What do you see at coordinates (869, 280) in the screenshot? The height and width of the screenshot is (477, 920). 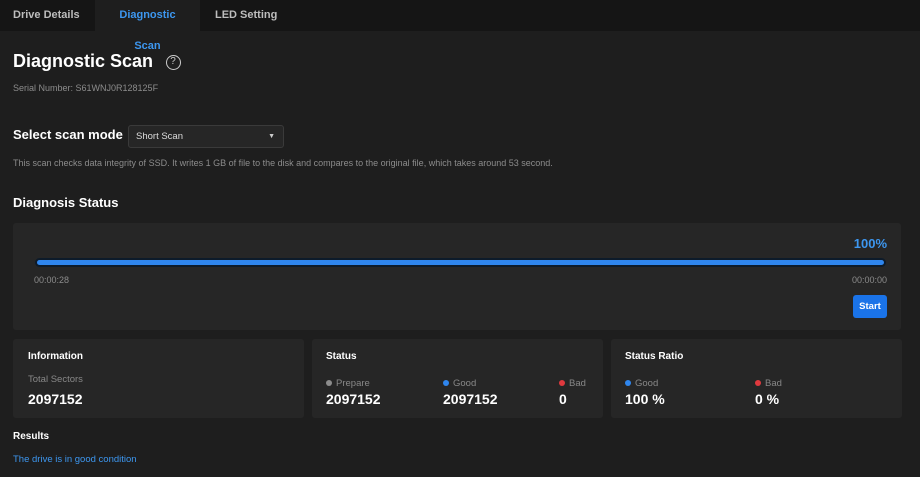 I see `remaining-time: 00:00:00` at bounding box center [869, 280].